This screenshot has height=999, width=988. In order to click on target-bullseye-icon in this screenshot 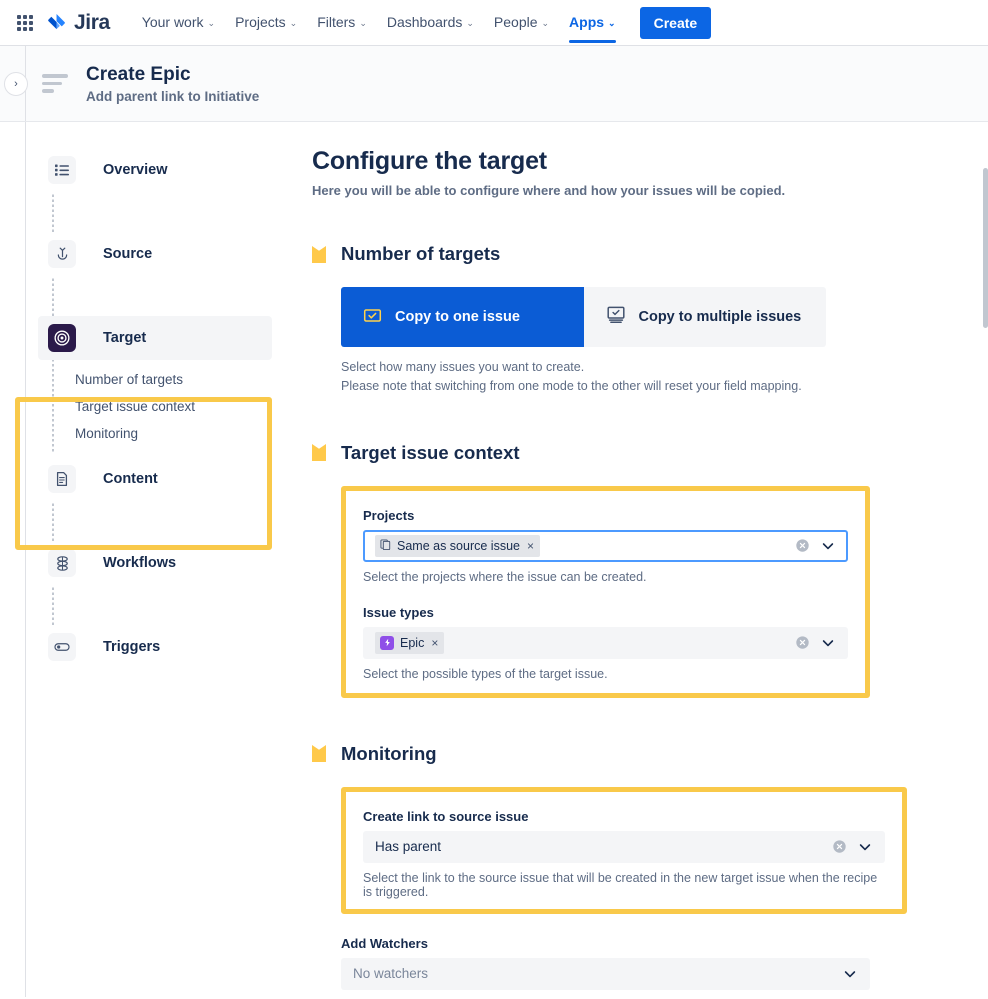, I will do `click(62, 338)`.